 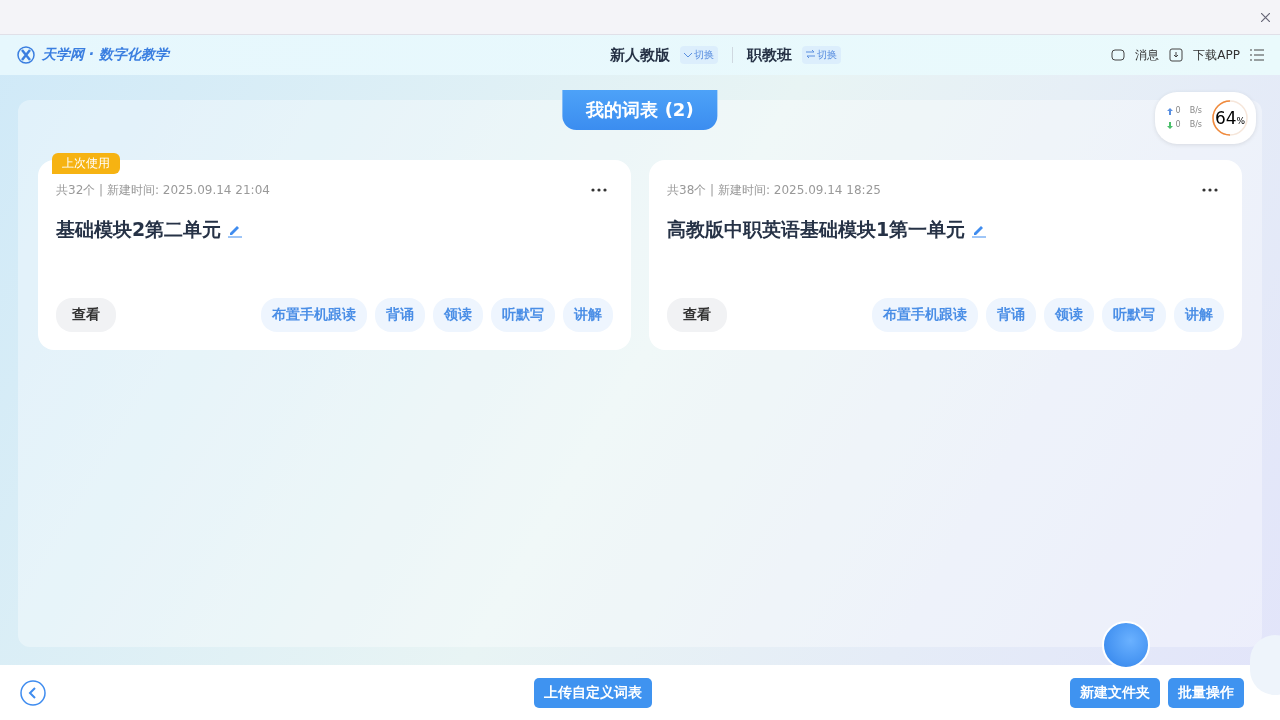 I want to click on edition-name: 职教班, so click(x=769, y=55).